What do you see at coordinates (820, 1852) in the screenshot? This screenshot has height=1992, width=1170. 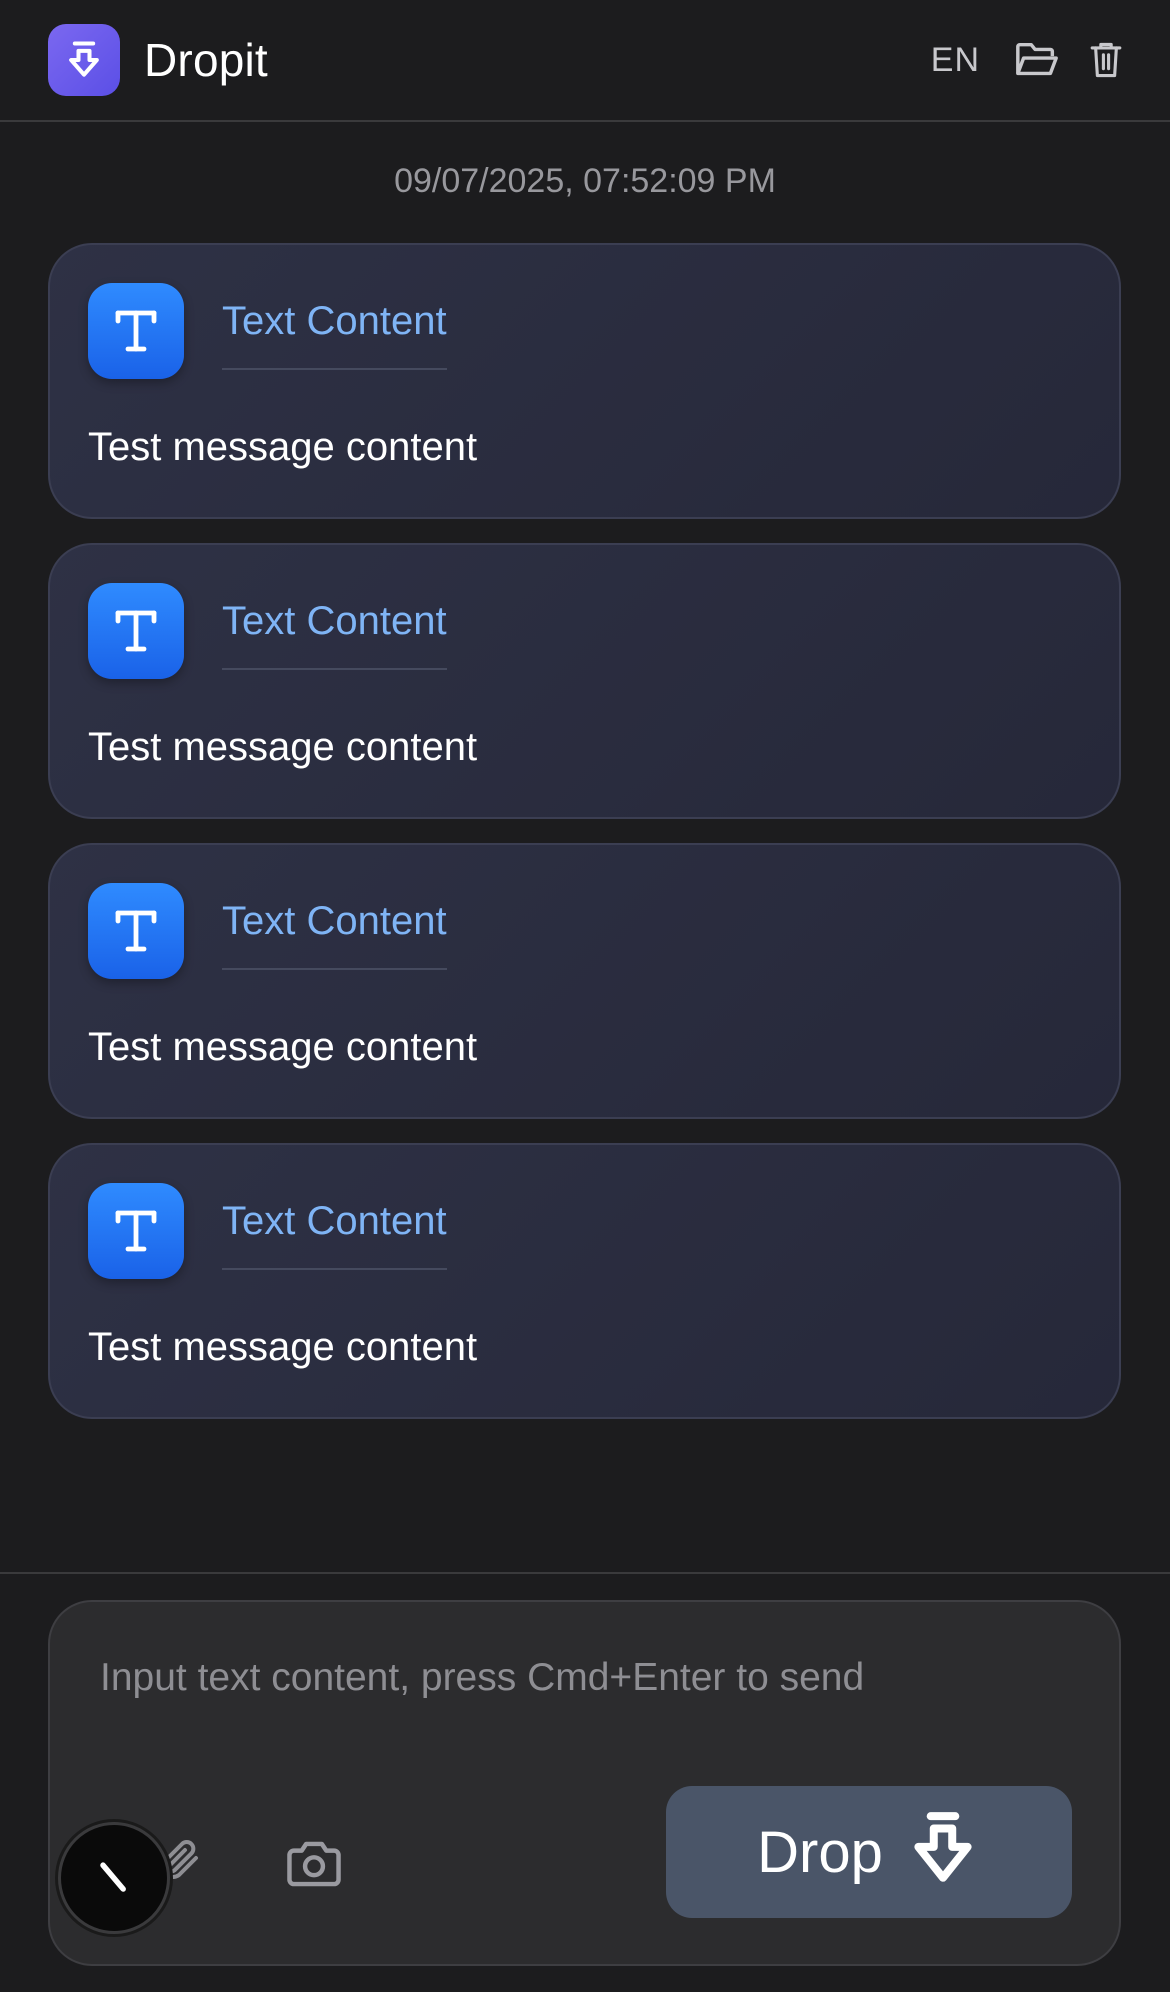 I see `drop-button-label: Drop` at bounding box center [820, 1852].